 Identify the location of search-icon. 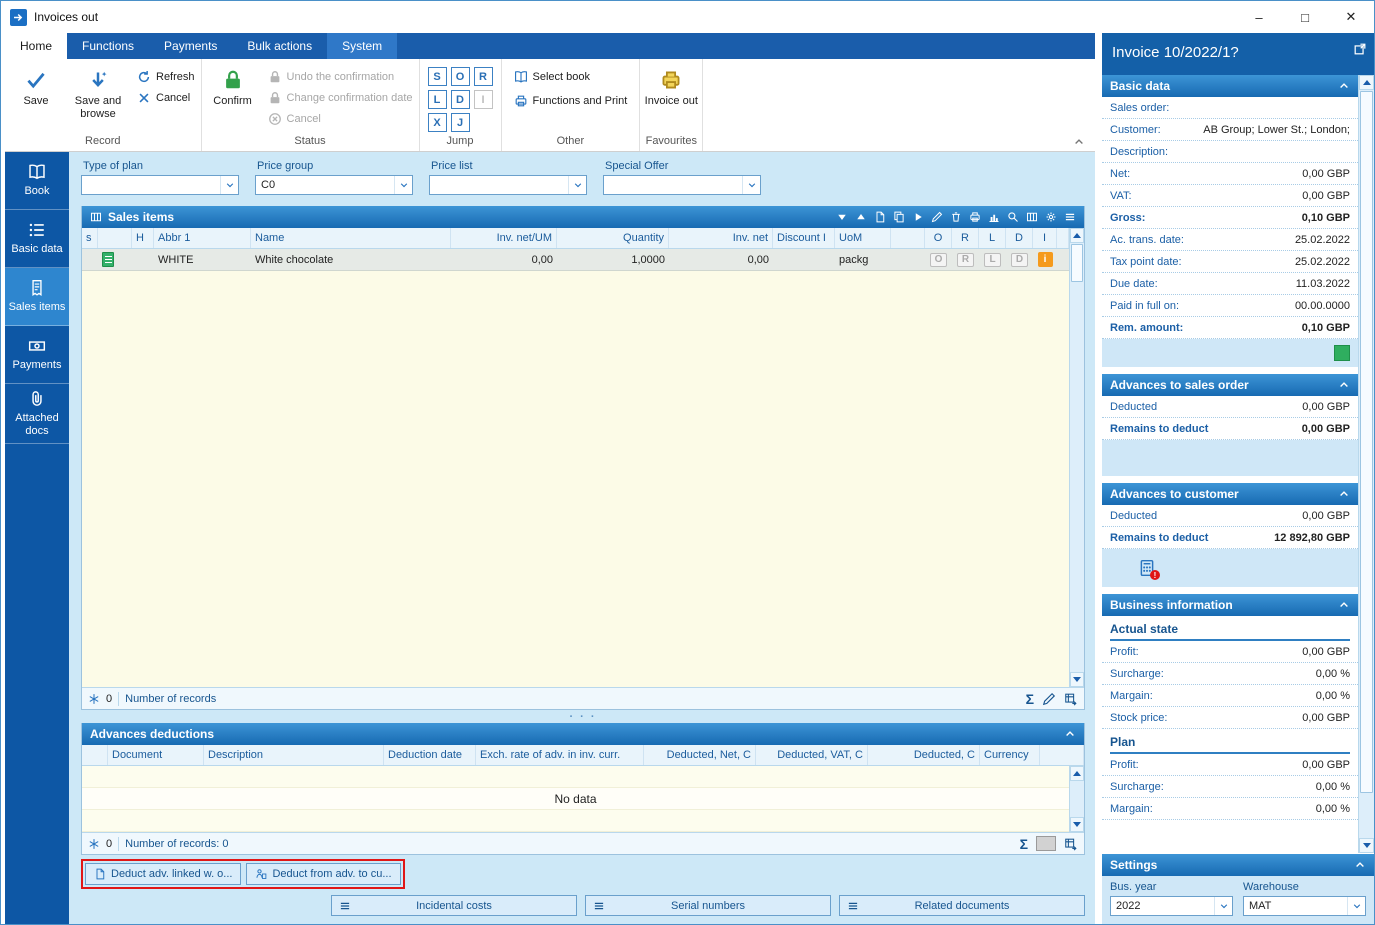
(1013, 217).